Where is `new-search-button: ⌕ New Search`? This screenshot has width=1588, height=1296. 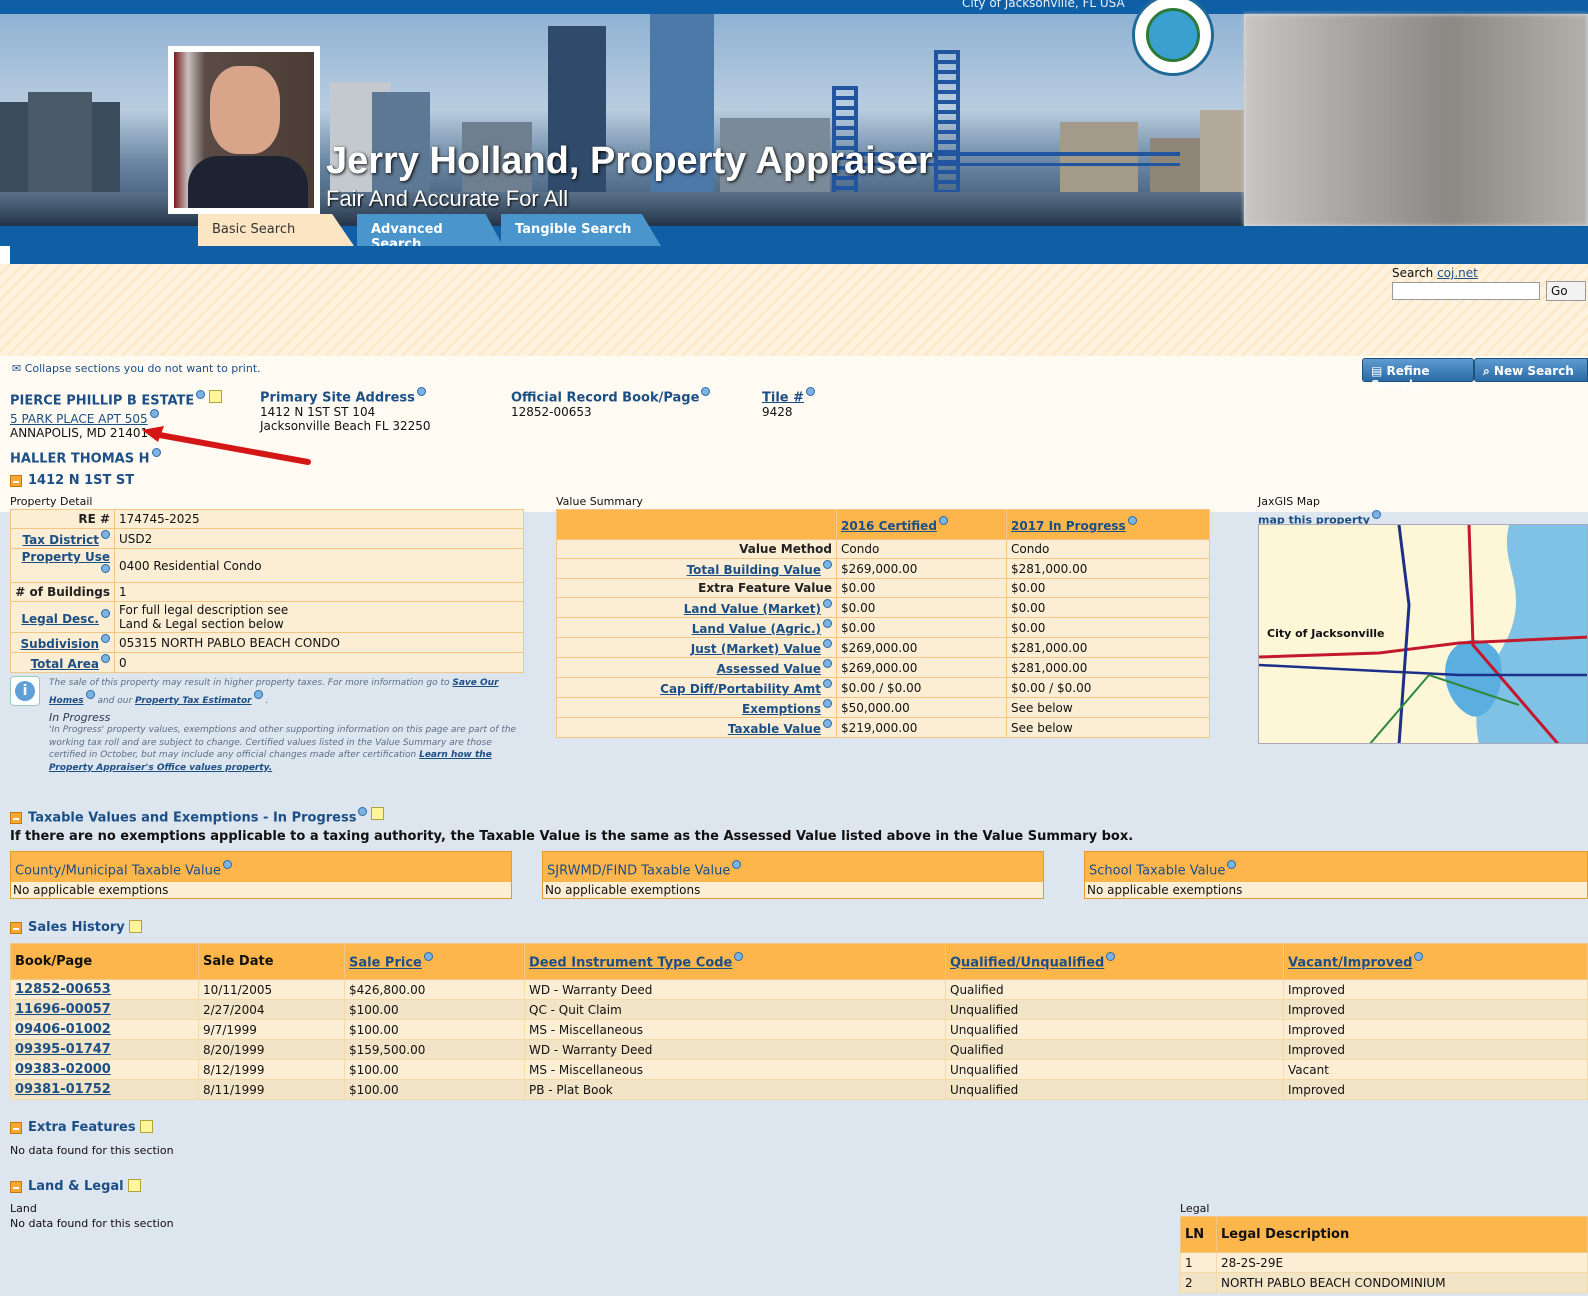 new-search-button: ⌕ New Search is located at coordinates (1531, 370).